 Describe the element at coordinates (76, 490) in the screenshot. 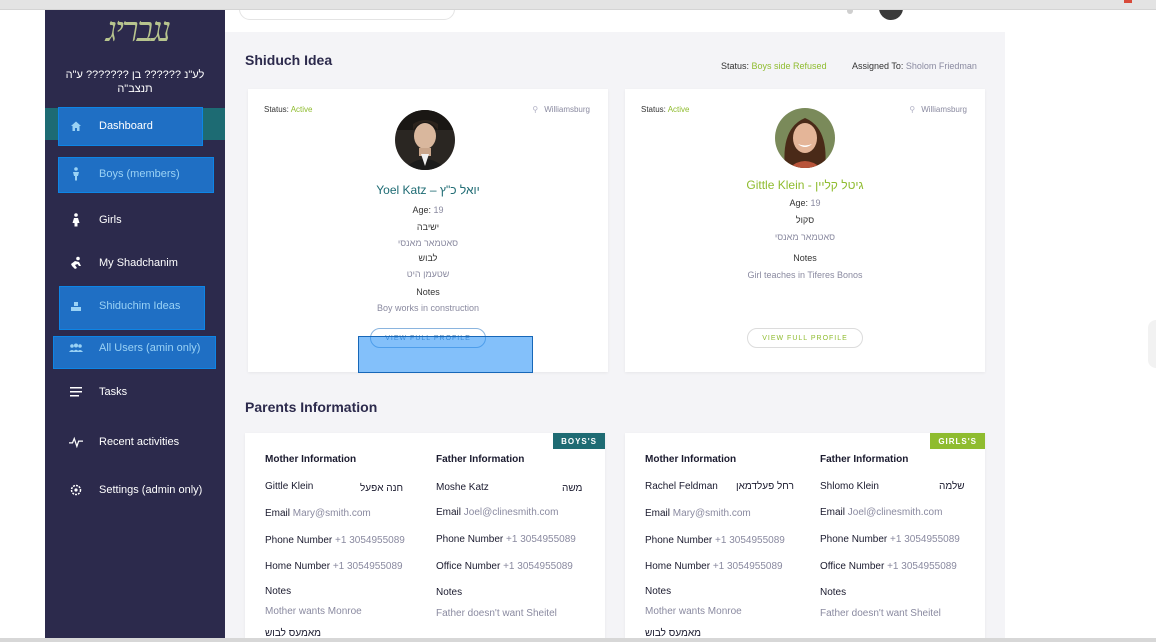

I see `gear-icon` at that location.